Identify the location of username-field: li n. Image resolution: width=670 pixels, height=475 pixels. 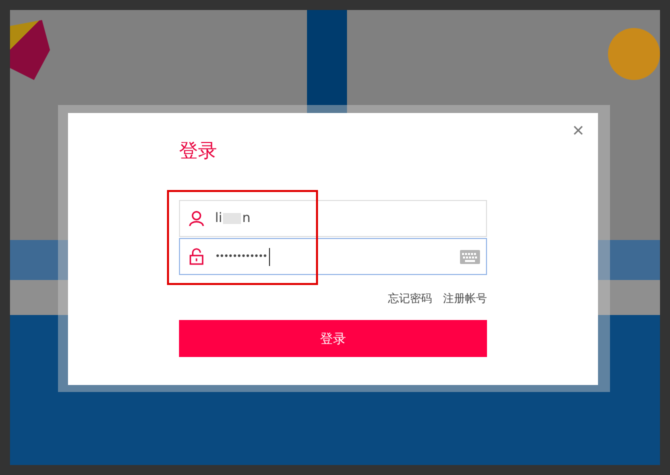
(333, 218).